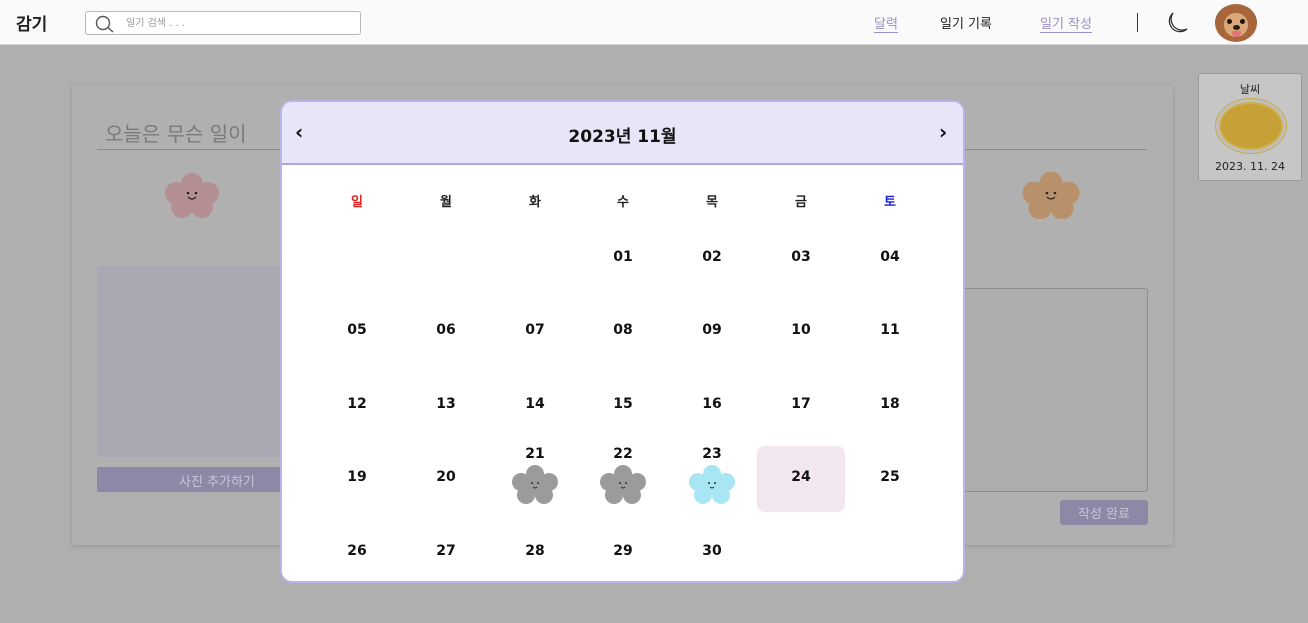 The image size is (1308, 623). Describe the element at coordinates (1236, 34) in the screenshot. I see `avatar-tongue` at that location.